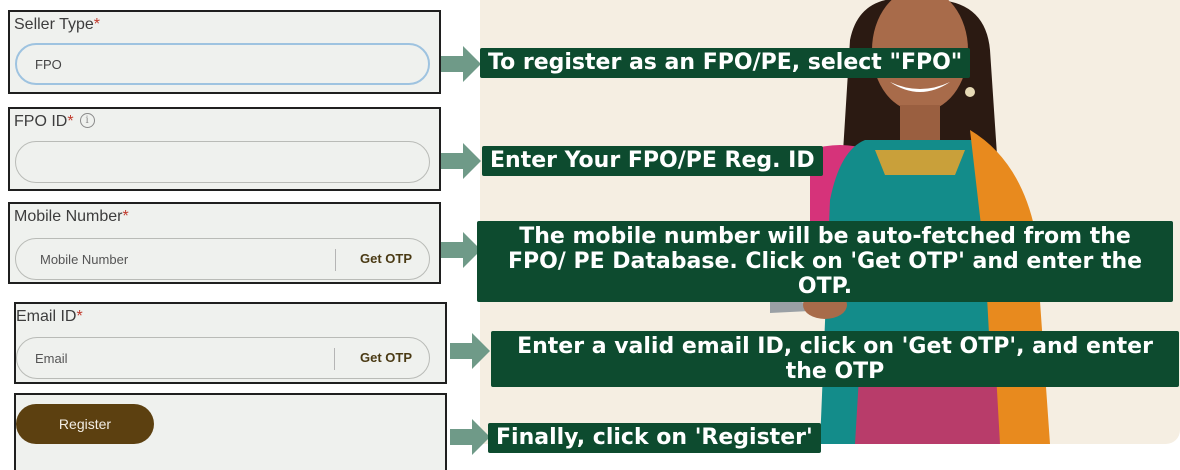 The width and height of the screenshot is (1180, 470). What do you see at coordinates (725, 63) in the screenshot?
I see `seller-type-callout: To register as an FPO/PE, select "FPO"` at bounding box center [725, 63].